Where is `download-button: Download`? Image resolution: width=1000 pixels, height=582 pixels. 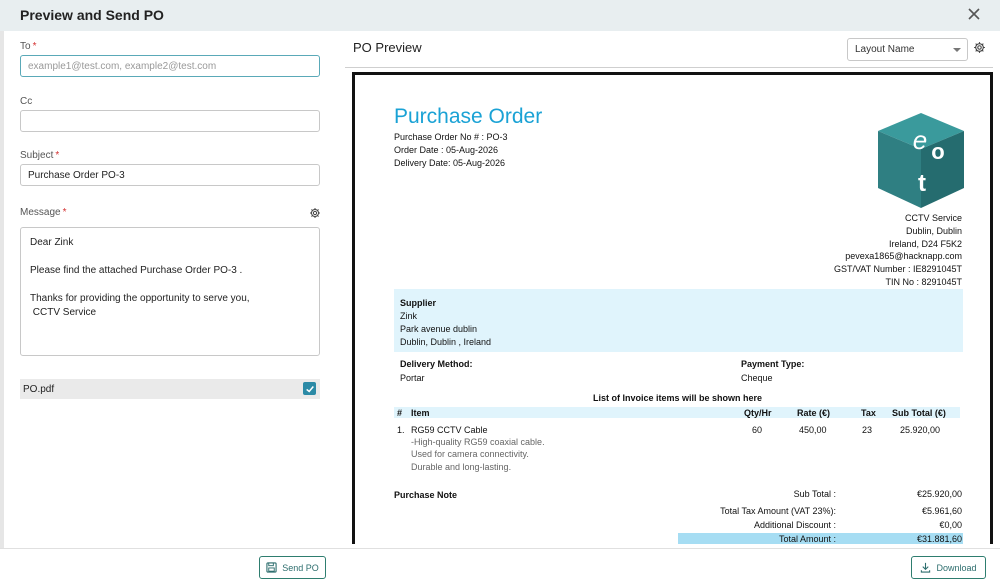 download-button: Download is located at coordinates (948, 567).